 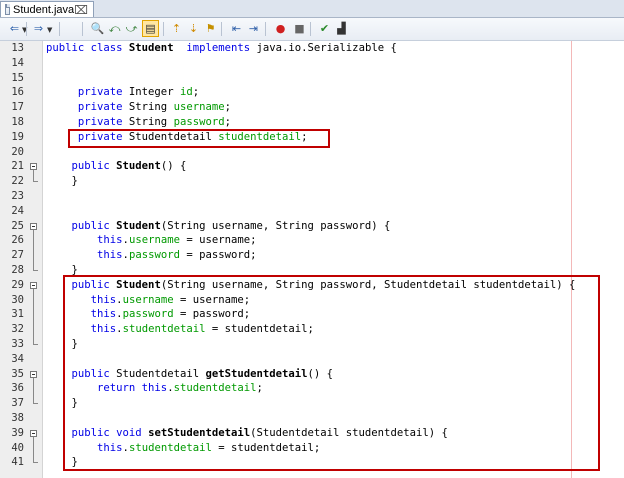 What do you see at coordinates (193, 28) in the screenshot?
I see `next-bookmark-icon: ⇣` at bounding box center [193, 28].